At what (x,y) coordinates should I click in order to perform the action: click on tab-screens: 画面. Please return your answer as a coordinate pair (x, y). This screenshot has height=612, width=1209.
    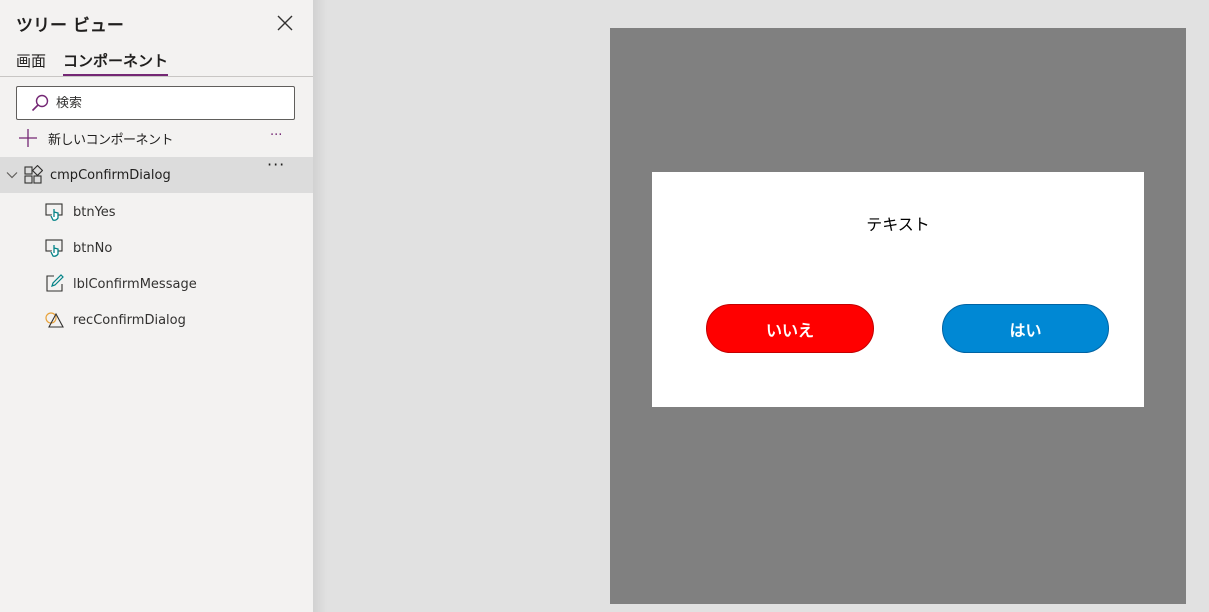
    Looking at the image, I should click on (31, 63).